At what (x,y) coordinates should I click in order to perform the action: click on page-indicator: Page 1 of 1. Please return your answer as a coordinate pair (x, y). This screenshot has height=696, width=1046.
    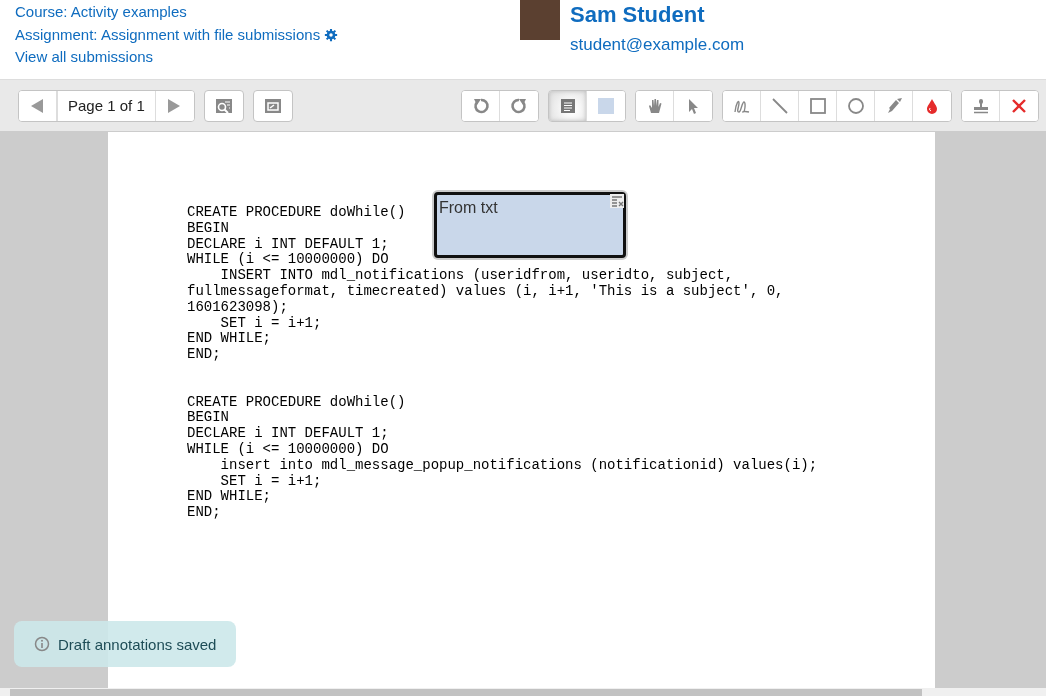
    Looking at the image, I should click on (106, 105).